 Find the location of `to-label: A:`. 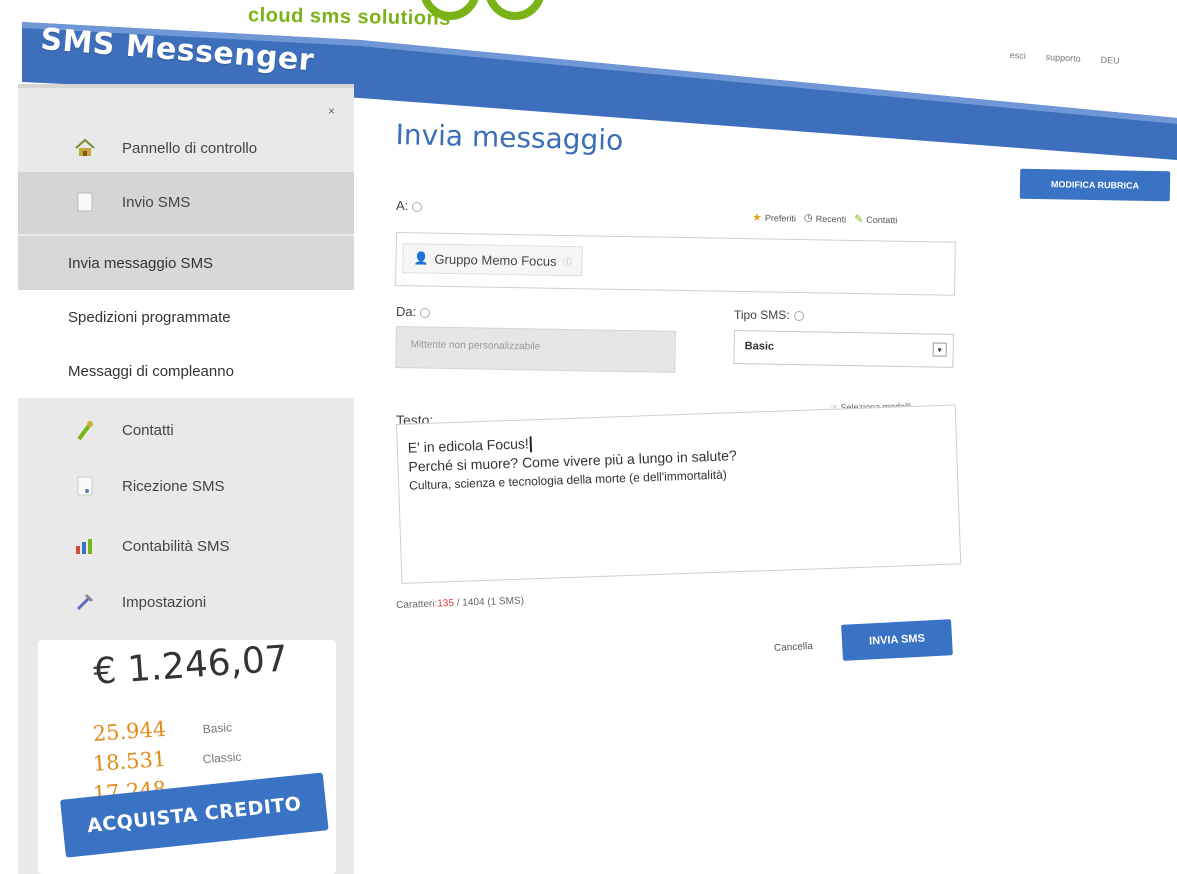

to-label: A: is located at coordinates (409, 205).